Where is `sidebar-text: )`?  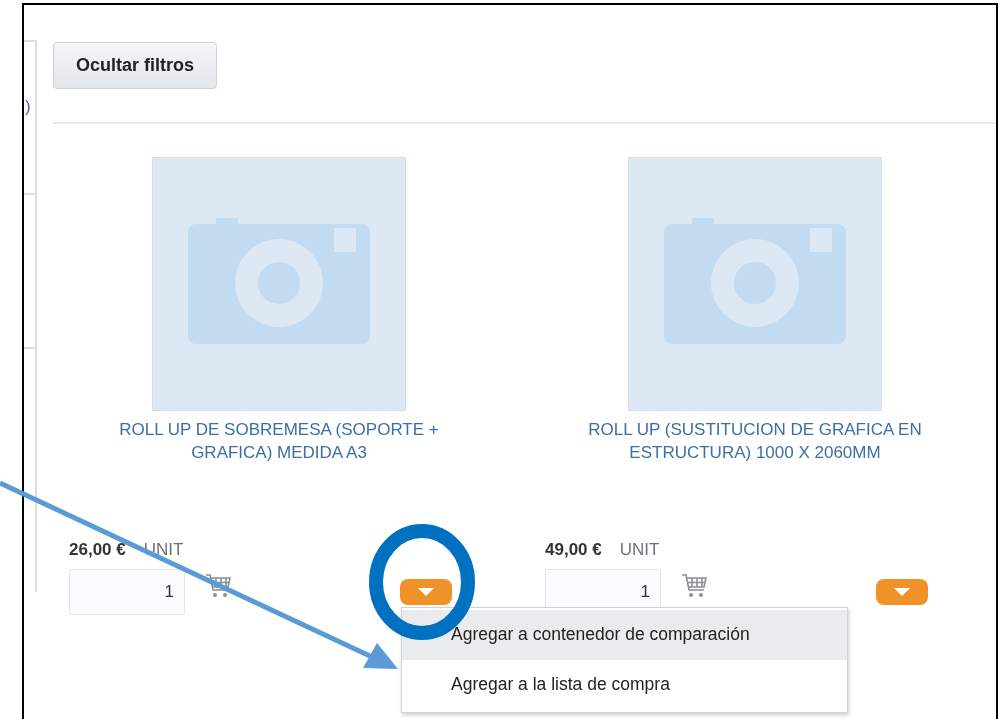 sidebar-text: ) is located at coordinates (28, 106).